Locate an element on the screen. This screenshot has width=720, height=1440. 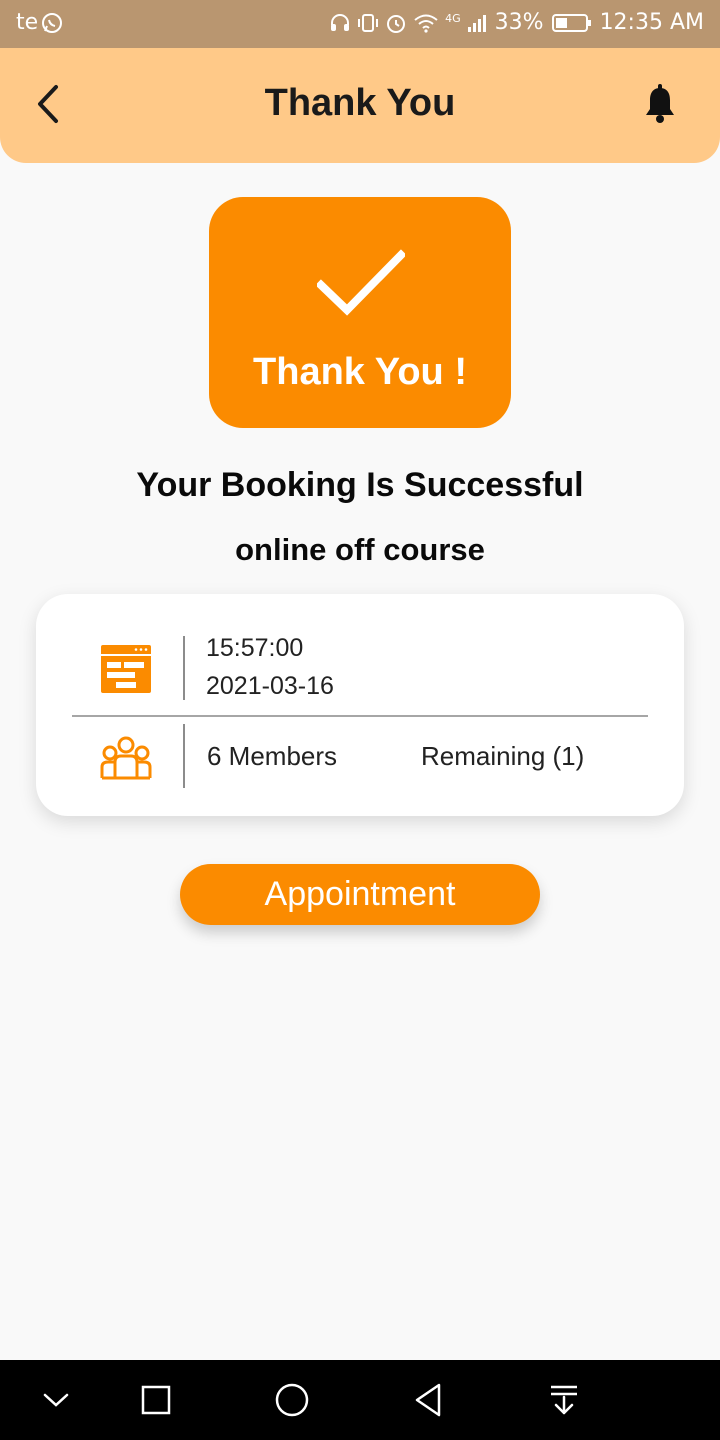
booking-date: 2021-03-16 is located at coordinates (270, 686).